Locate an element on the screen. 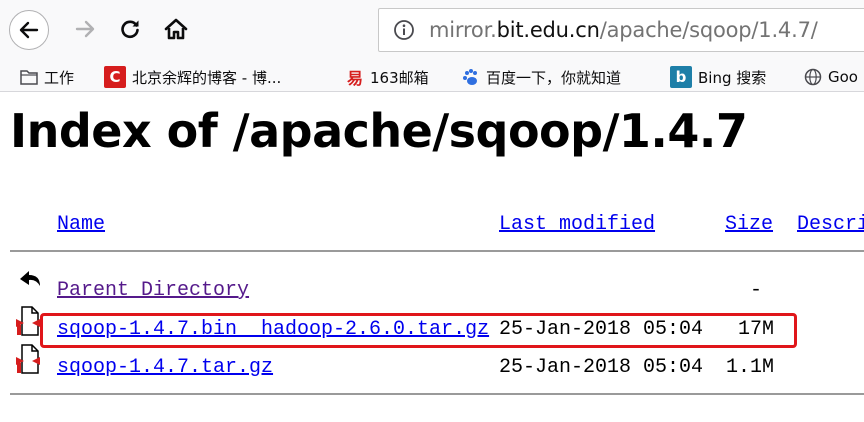  column-header-last-modified: Last modified is located at coordinates (577, 224).